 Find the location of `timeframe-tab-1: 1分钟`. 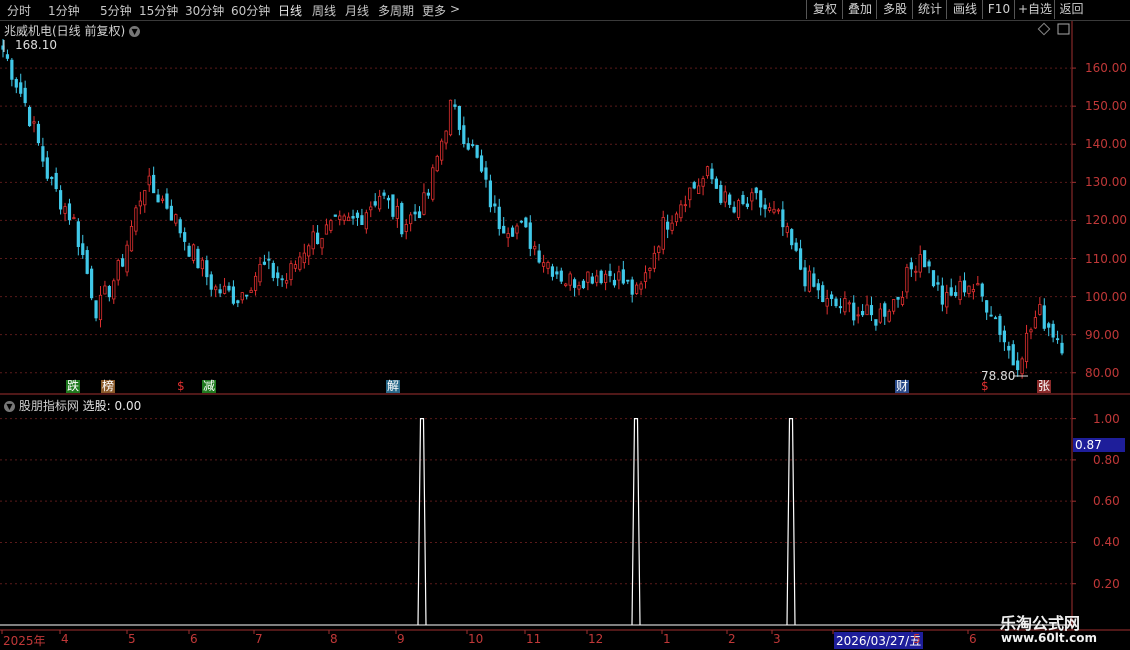

timeframe-tab-1: 1分钟 is located at coordinates (64, 10).